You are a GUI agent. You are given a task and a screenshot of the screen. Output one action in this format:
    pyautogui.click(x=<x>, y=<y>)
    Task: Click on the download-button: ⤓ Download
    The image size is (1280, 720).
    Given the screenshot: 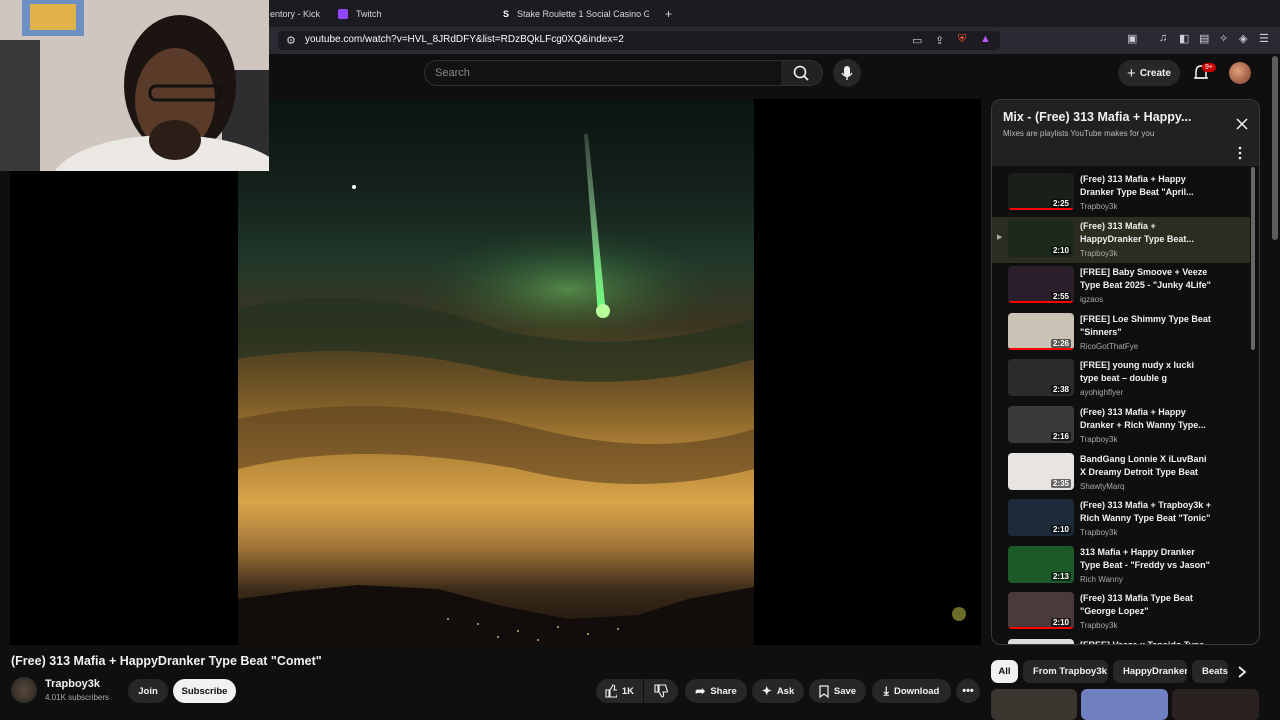 What is the action you would take?
    pyautogui.click(x=911, y=691)
    